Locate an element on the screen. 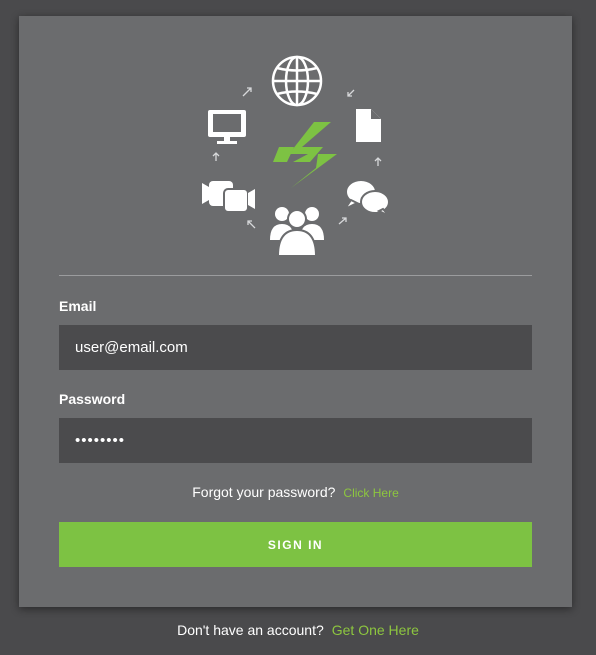  forgot-password-link: Click Here is located at coordinates (370, 493).